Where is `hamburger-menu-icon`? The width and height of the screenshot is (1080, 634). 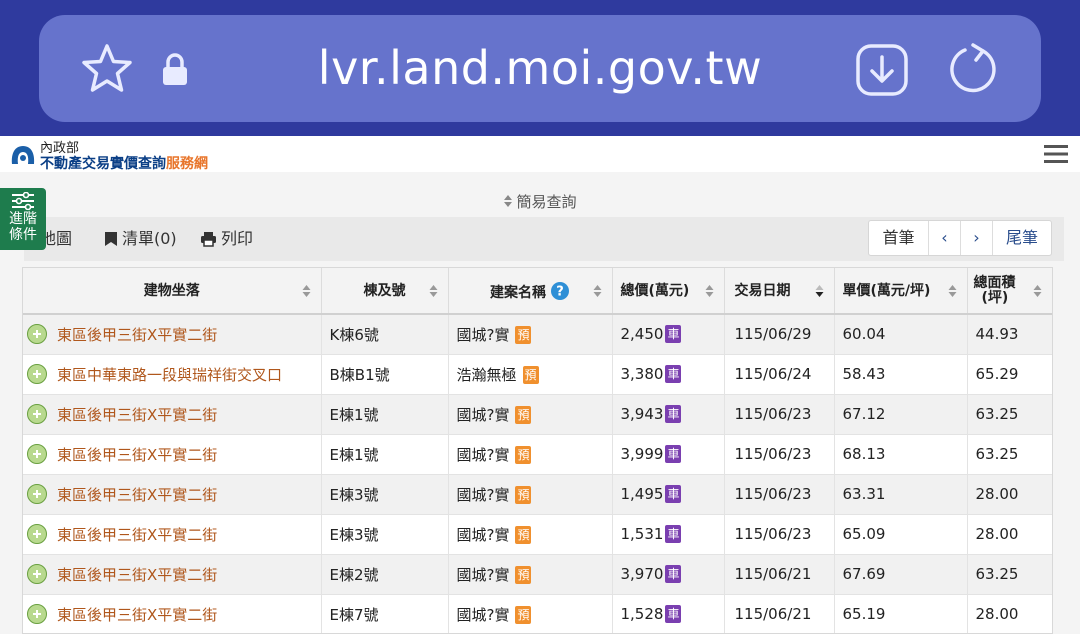 hamburger-menu-icon is located at coordinates (1056, 154).